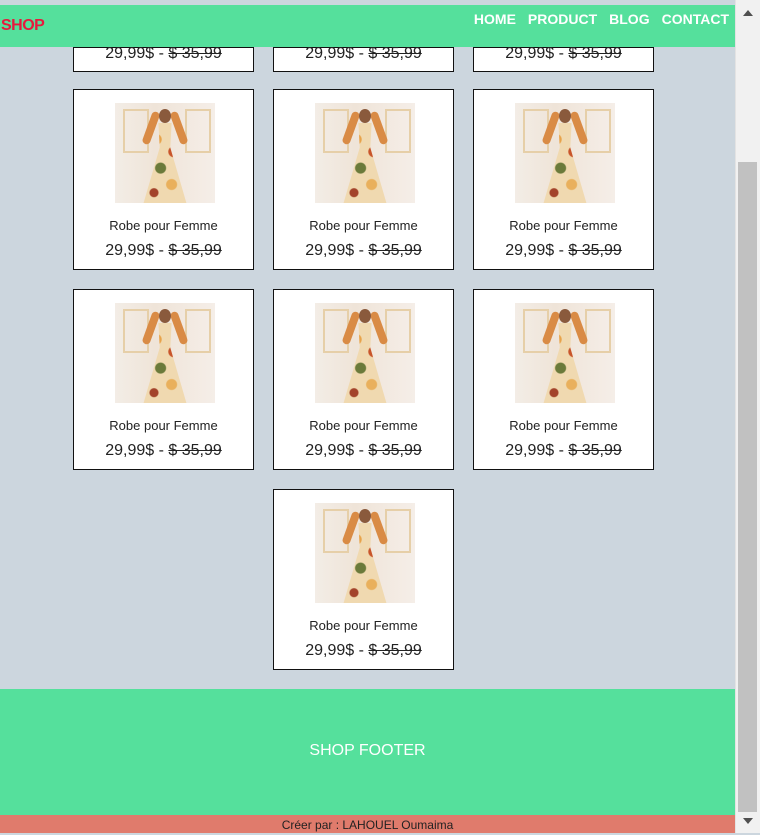  Describe the element at coordinates (367, 26) in the screenshot. I see `top-navbar: SHOP HOME PRODUCT BLOG CONTACT` at that location.